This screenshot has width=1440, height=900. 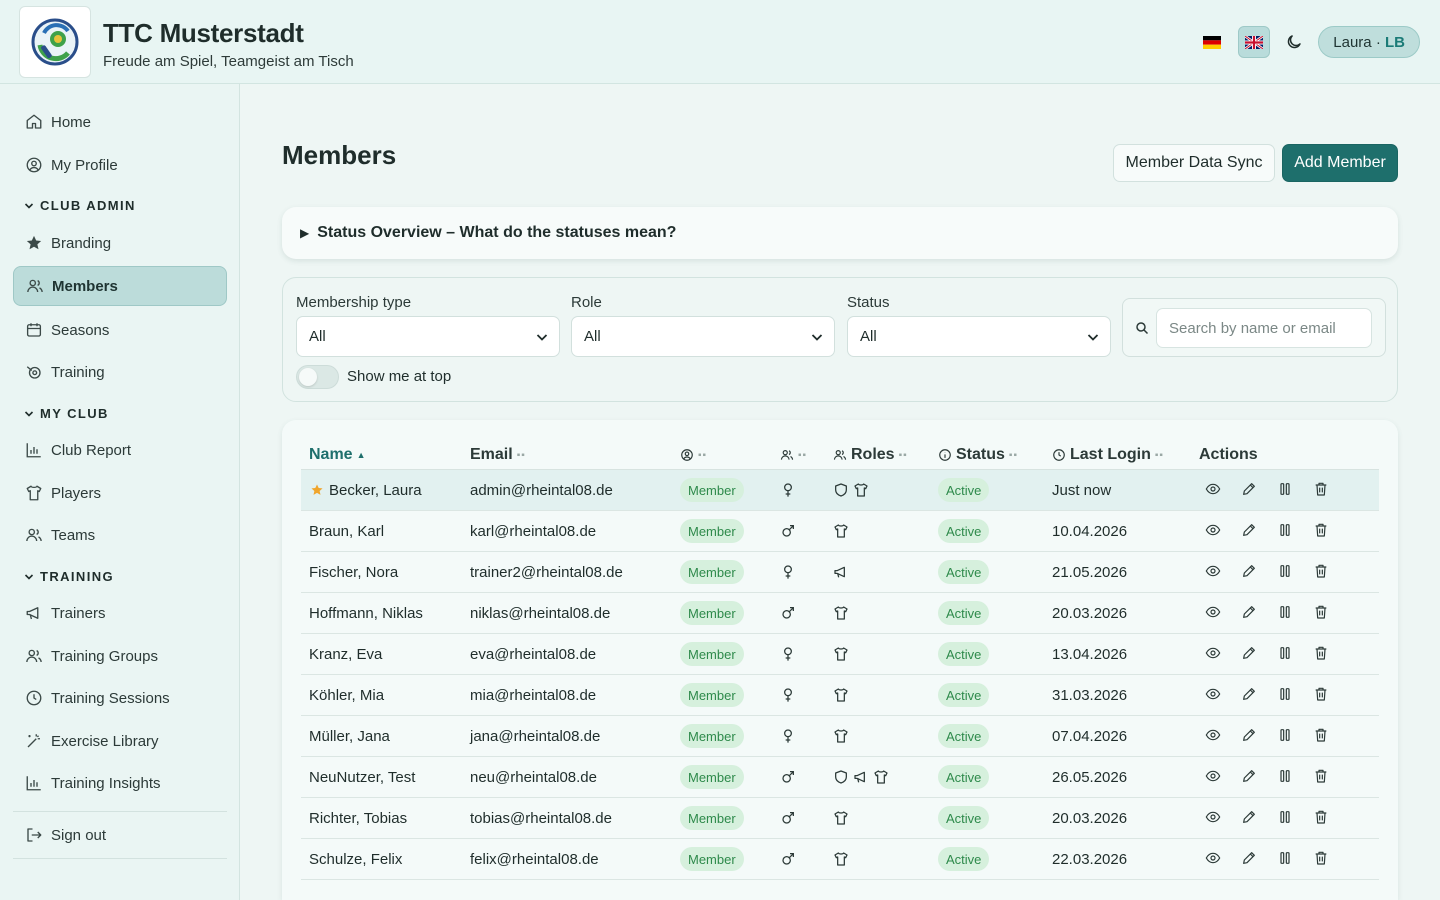 What do you see at coordinates (66, 413) in the screenshot?
I see `section-my-club: MY CLUB` at bounding box center [66, 413].